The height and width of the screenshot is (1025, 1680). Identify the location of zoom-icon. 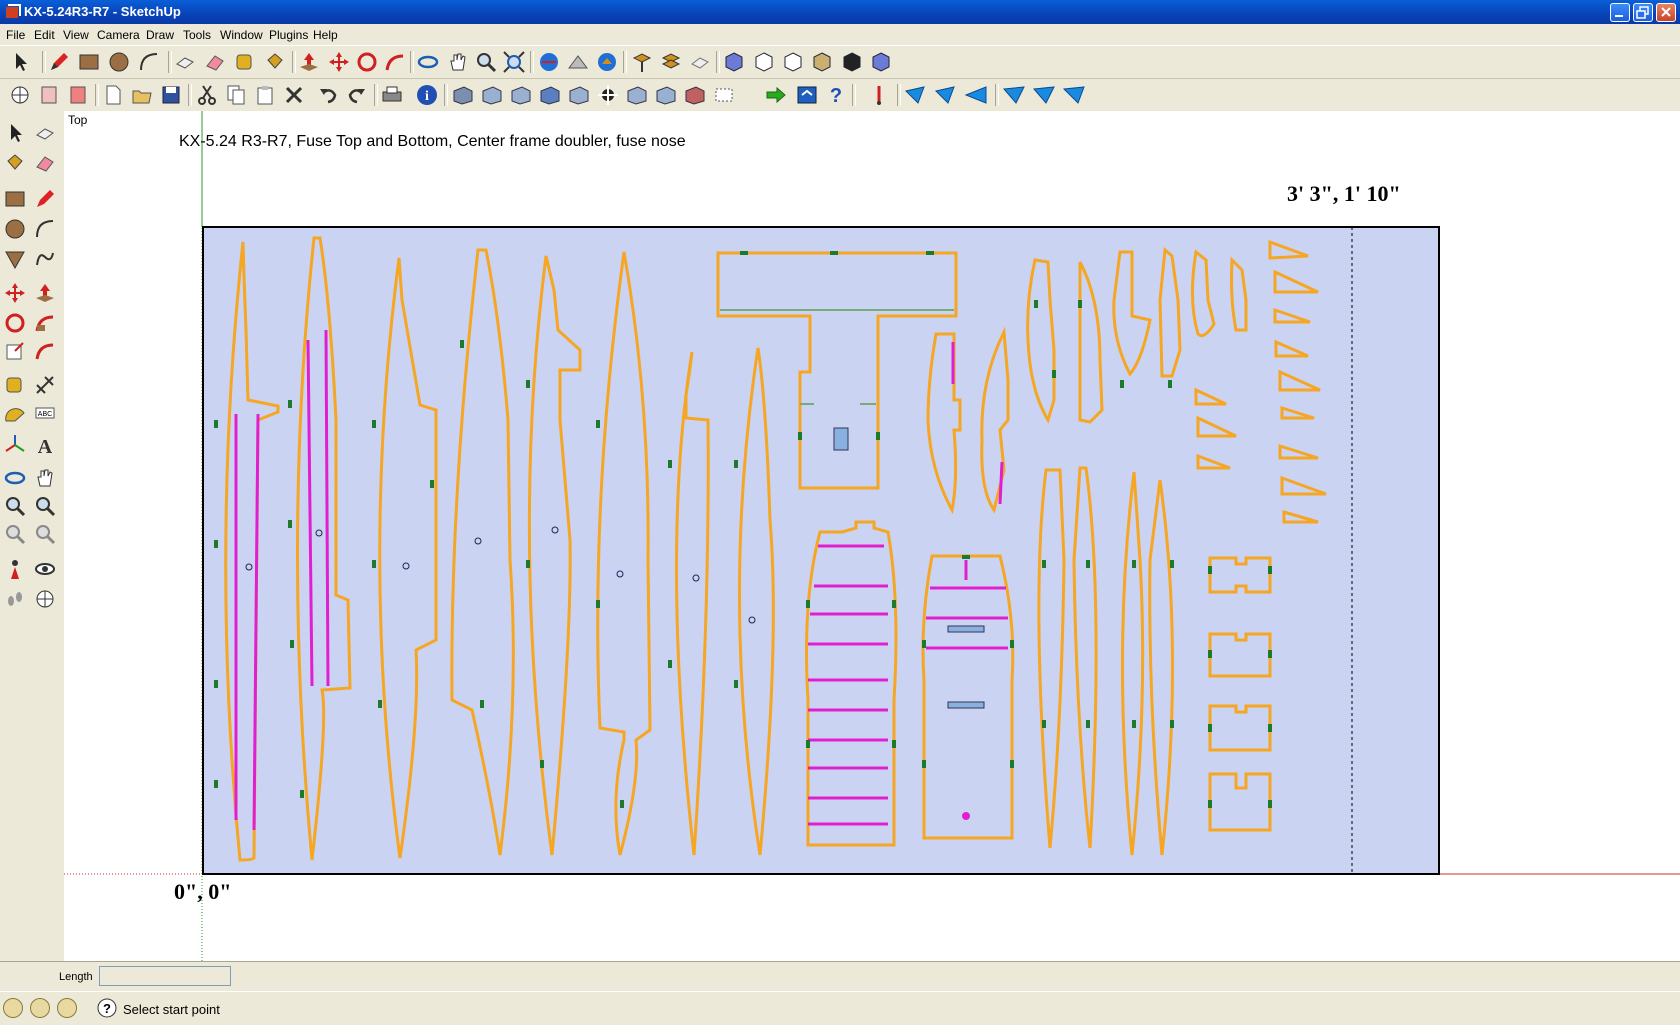
(486, 62).